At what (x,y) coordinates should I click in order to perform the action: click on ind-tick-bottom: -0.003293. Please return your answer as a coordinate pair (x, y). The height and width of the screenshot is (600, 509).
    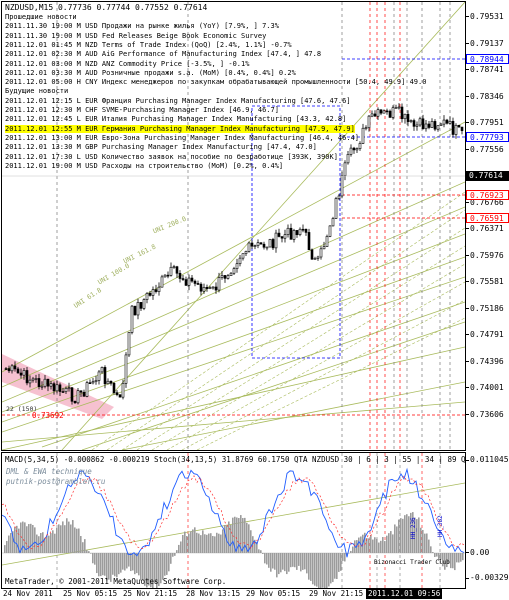
    Looking at the image, I should click on (489, 577).